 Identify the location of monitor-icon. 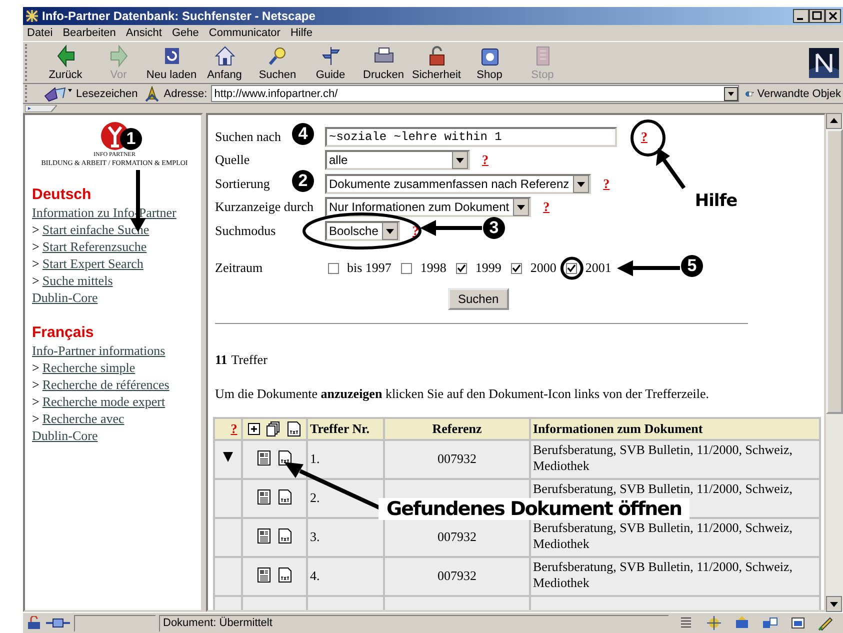
(798, 623).